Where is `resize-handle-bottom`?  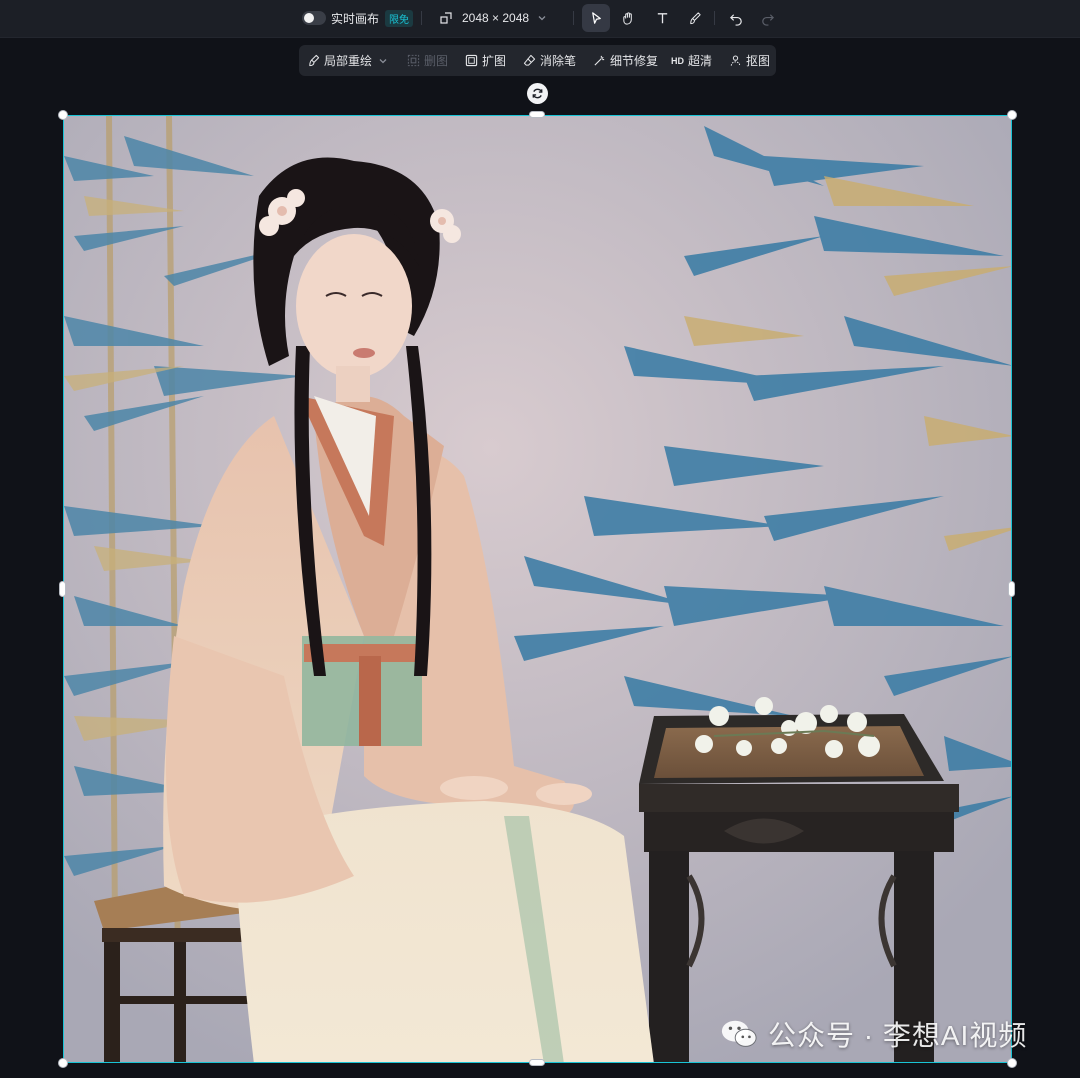
resize-handle-bottom is located at coordinates (537, 1062).